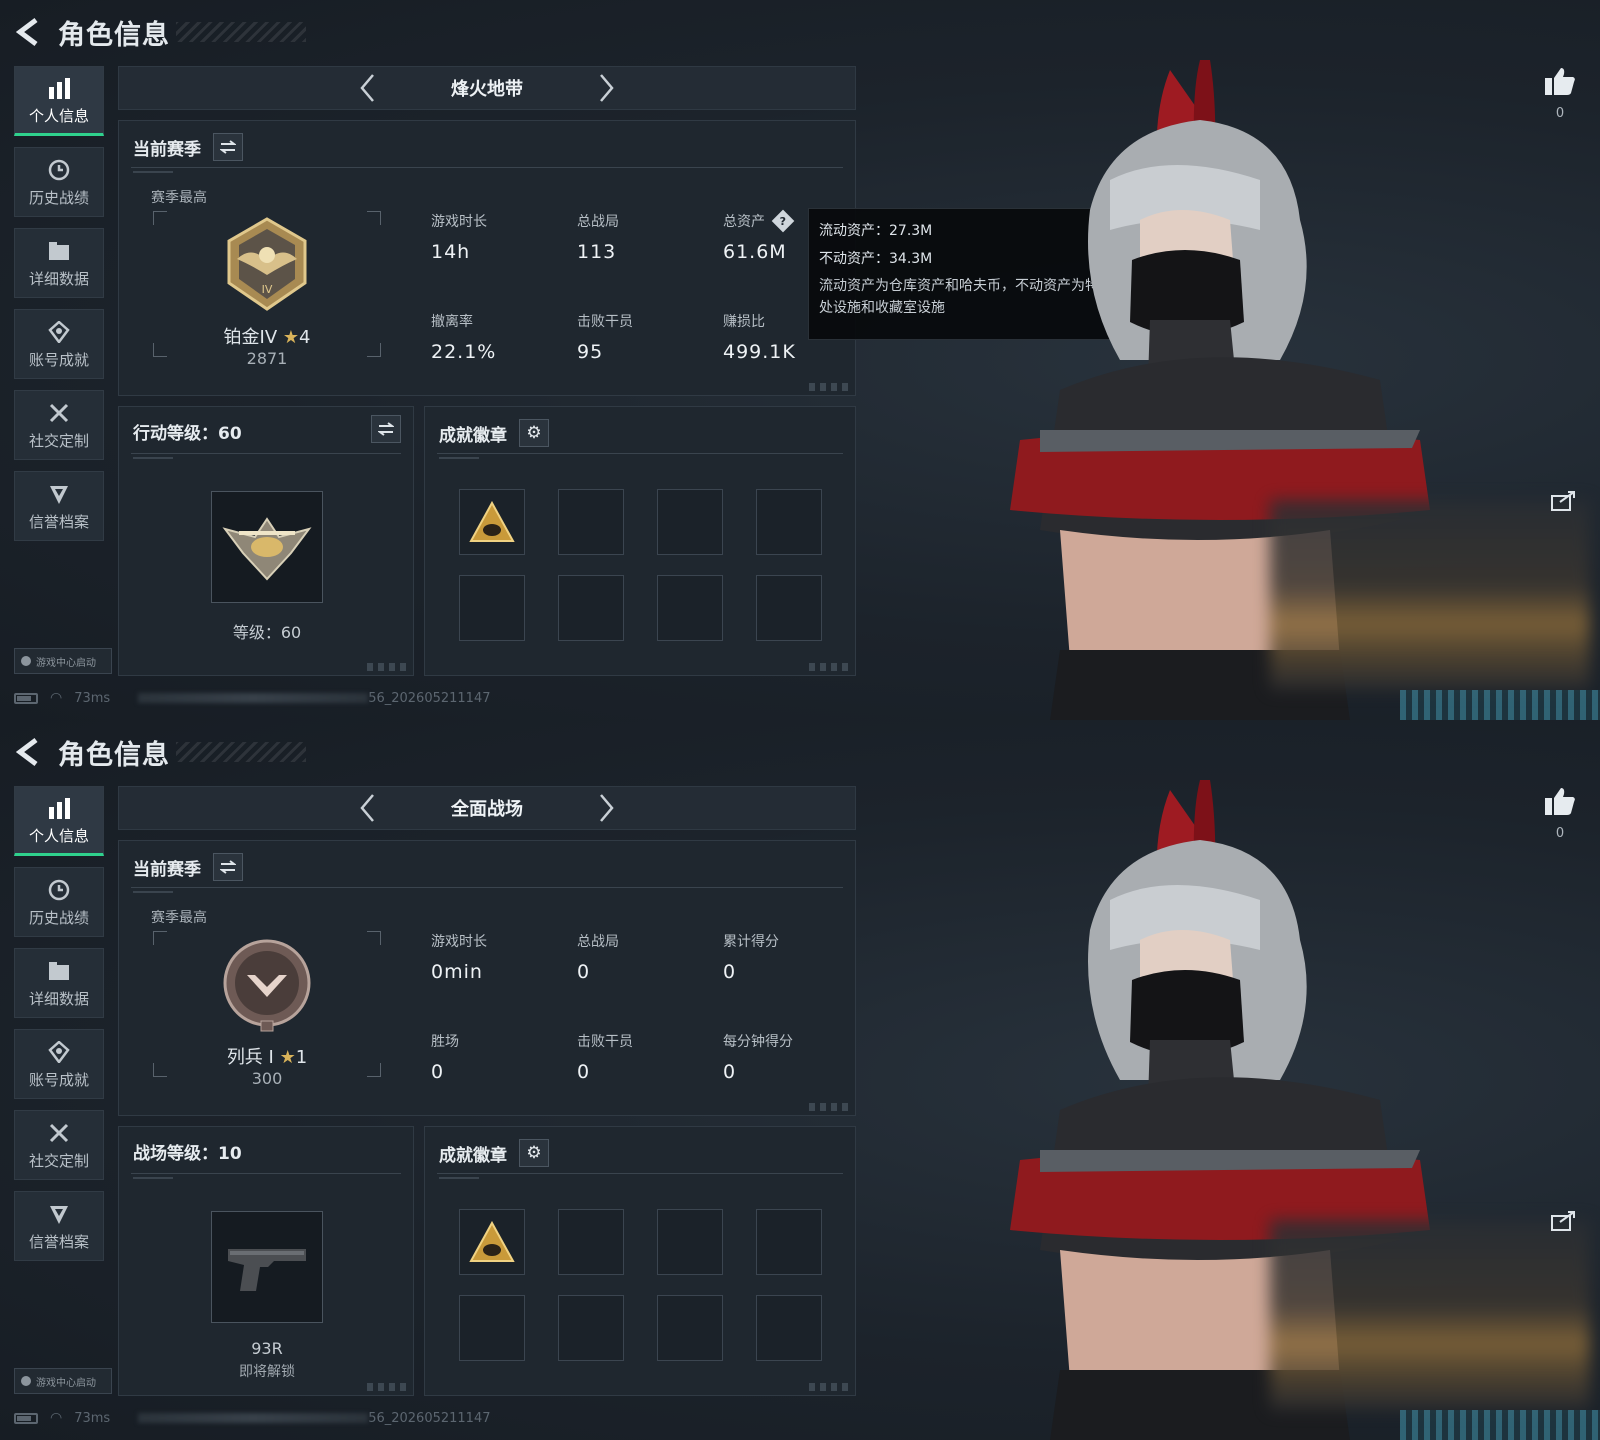 Image resolution: width=1600 pixels, height=1440 pixels. What do you see at coordinates (241, 752) in the screenshot?
I see `title-hatch-decoration` at bounding box center [241, 752].